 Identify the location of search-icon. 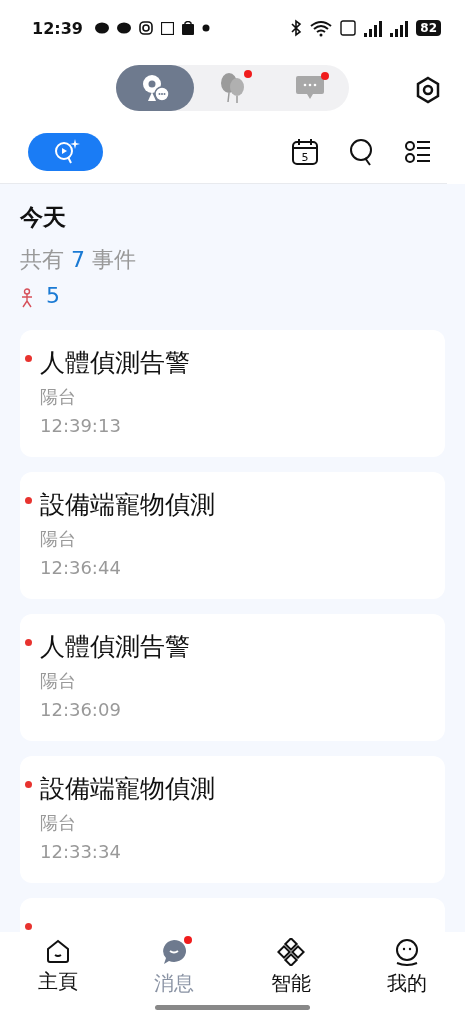
(362, 151).